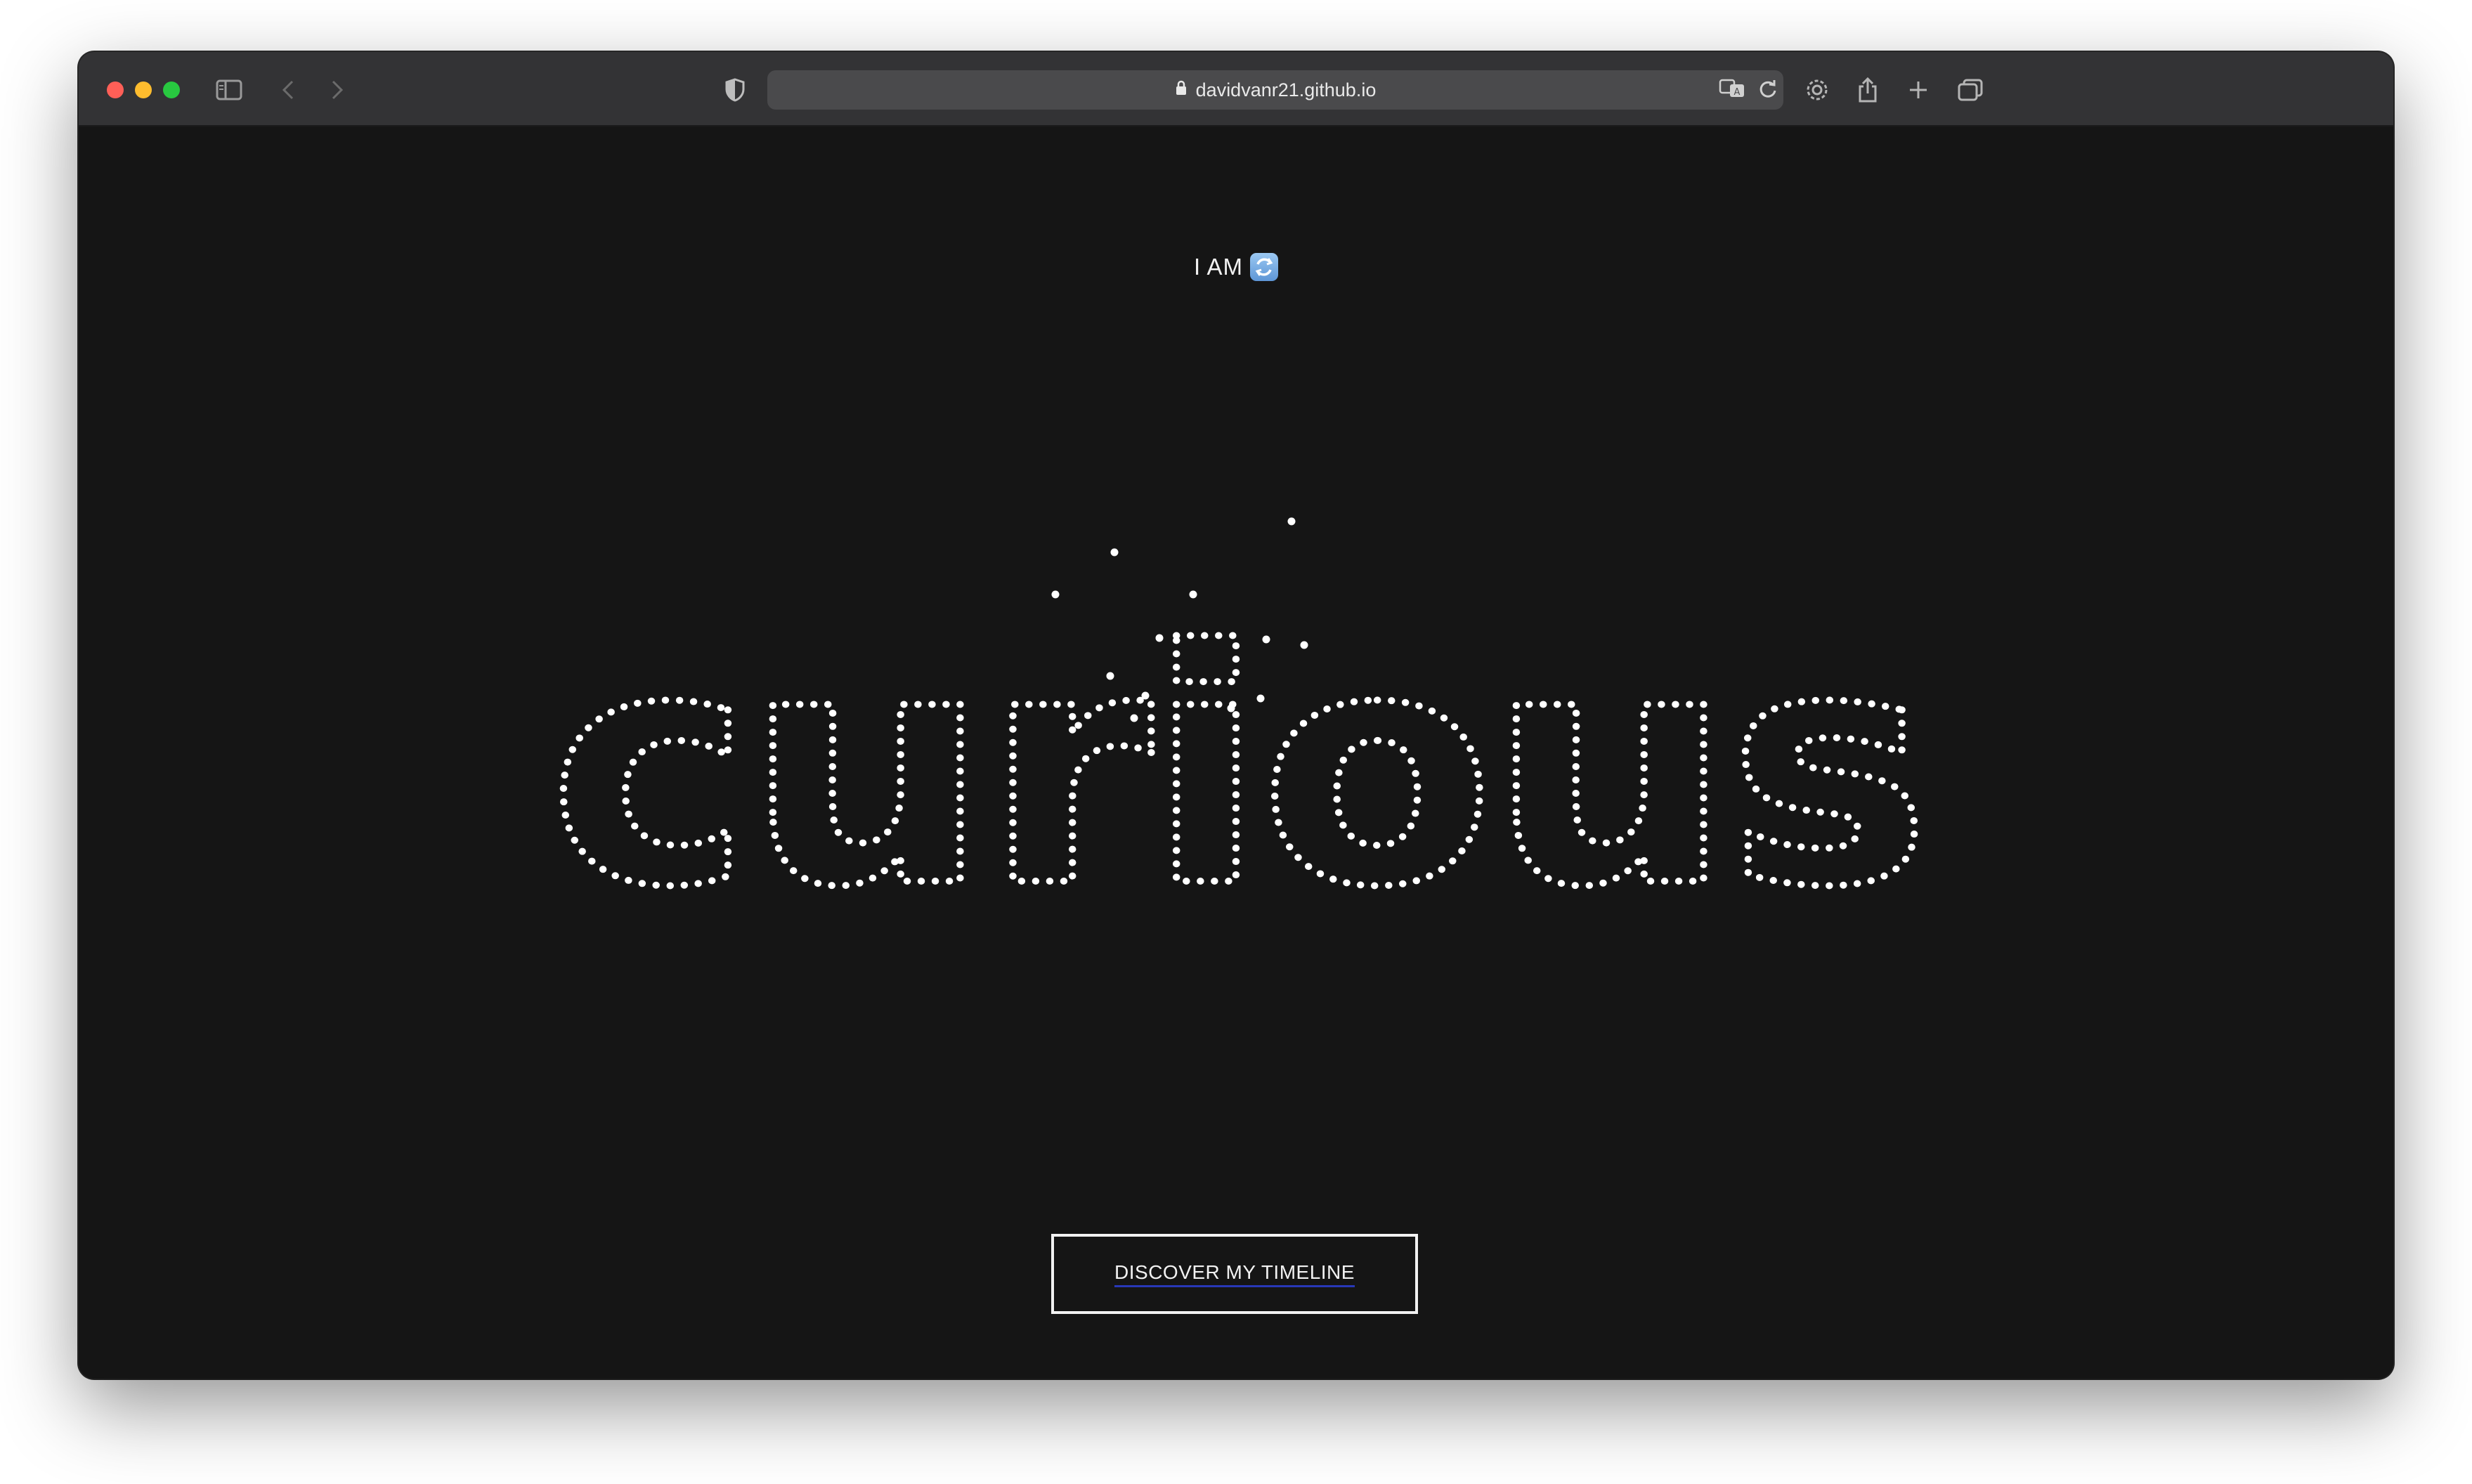 The image size is (2472, 1484). Describe the element at coordinates (1868, 89) in the screenshot. I see `share-icon` at that location.